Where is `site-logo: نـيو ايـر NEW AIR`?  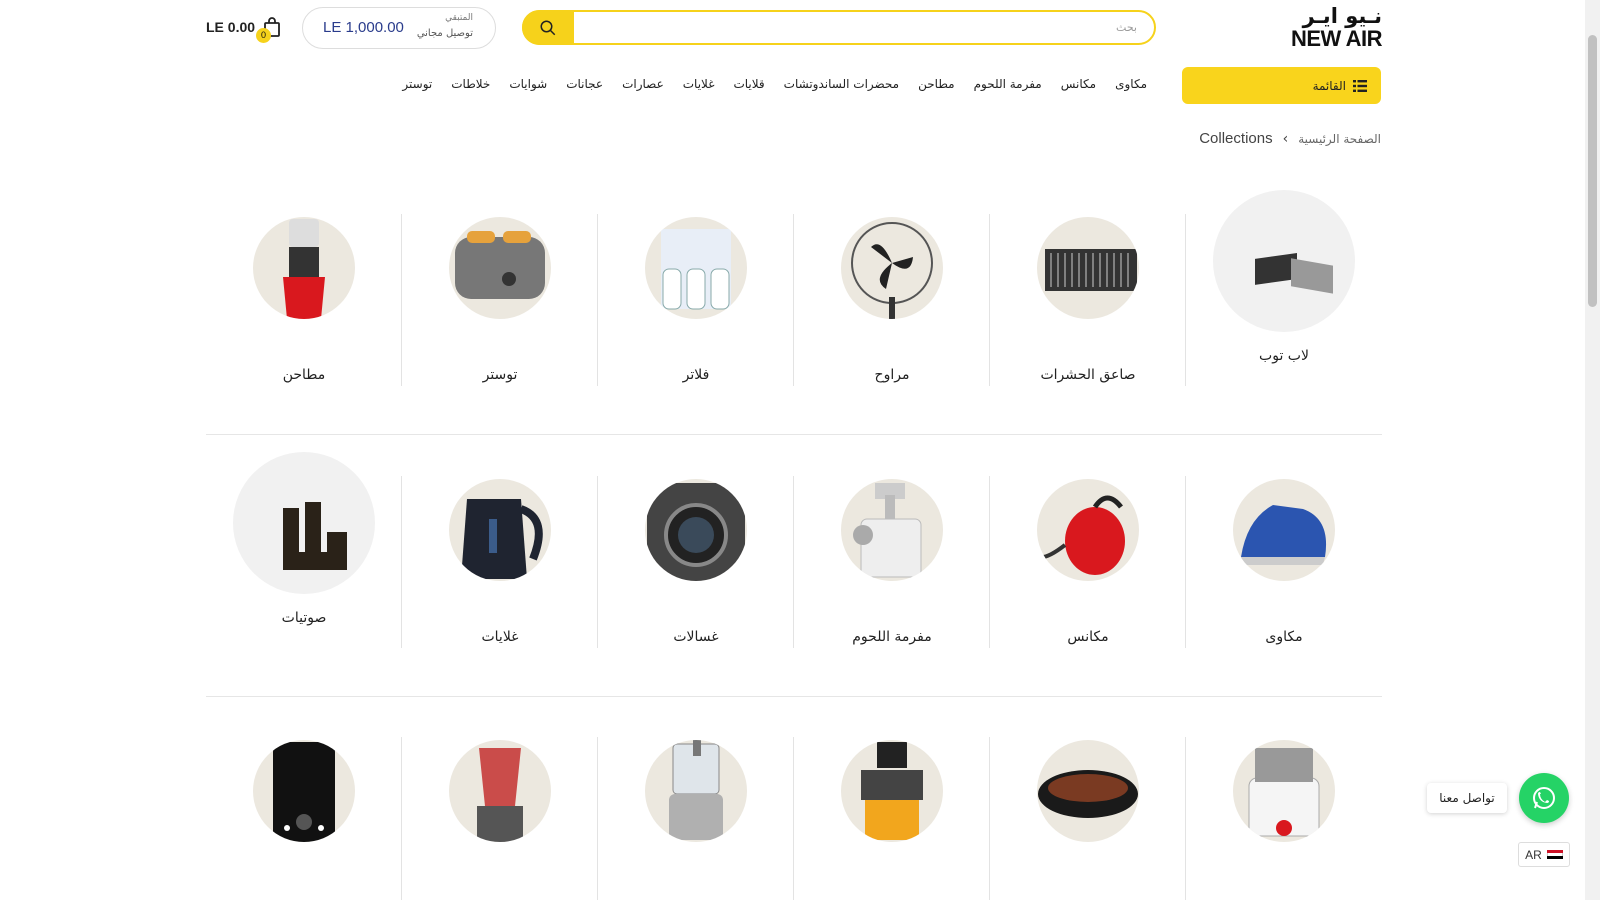 site-logo: نـيو ايـر NEW AIR is located at coordinates (1326, 29).